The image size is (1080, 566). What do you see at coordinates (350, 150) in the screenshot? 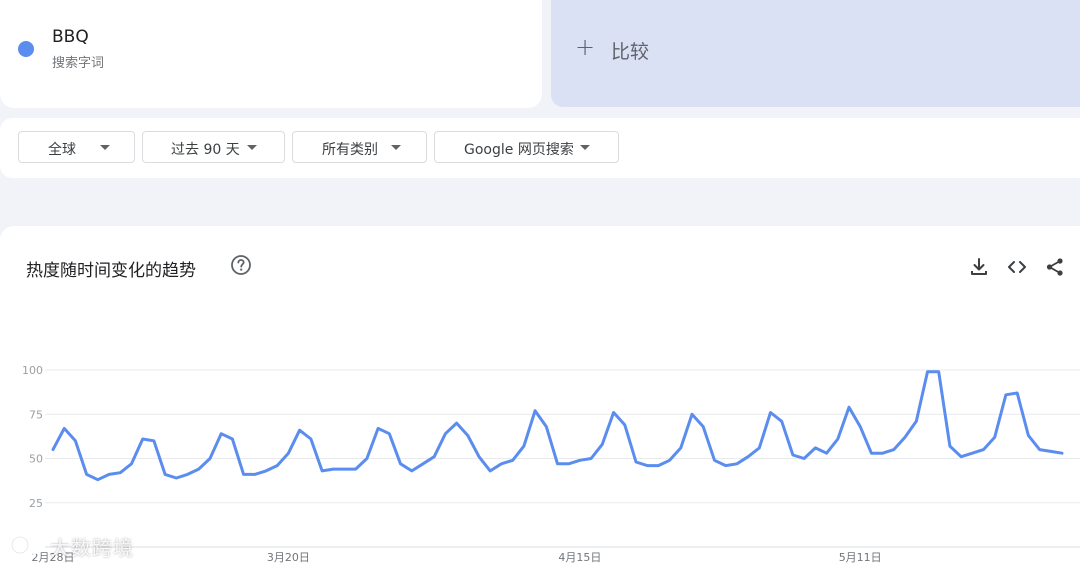
I see `filter-category-label: 所有类别` at bounding box center [350, 150].